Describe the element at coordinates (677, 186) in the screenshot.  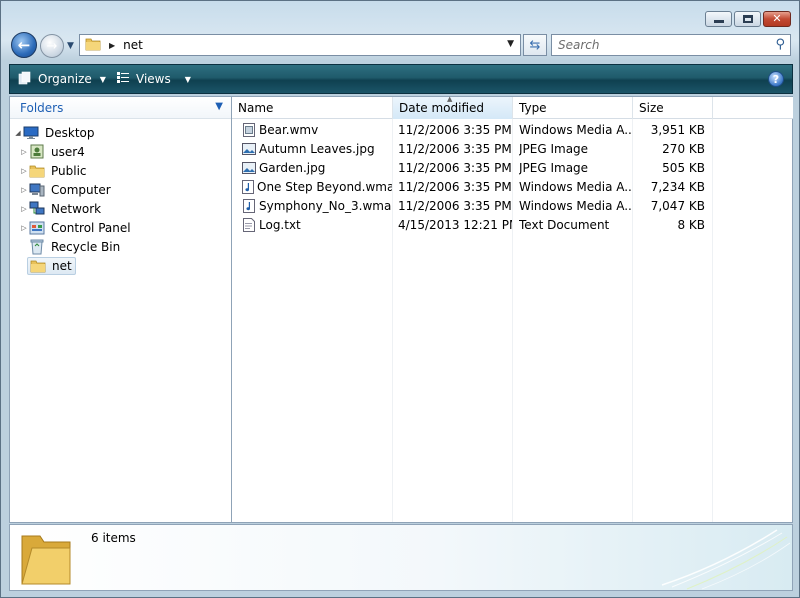
I see `file-size: 7,234 KB` at that location.